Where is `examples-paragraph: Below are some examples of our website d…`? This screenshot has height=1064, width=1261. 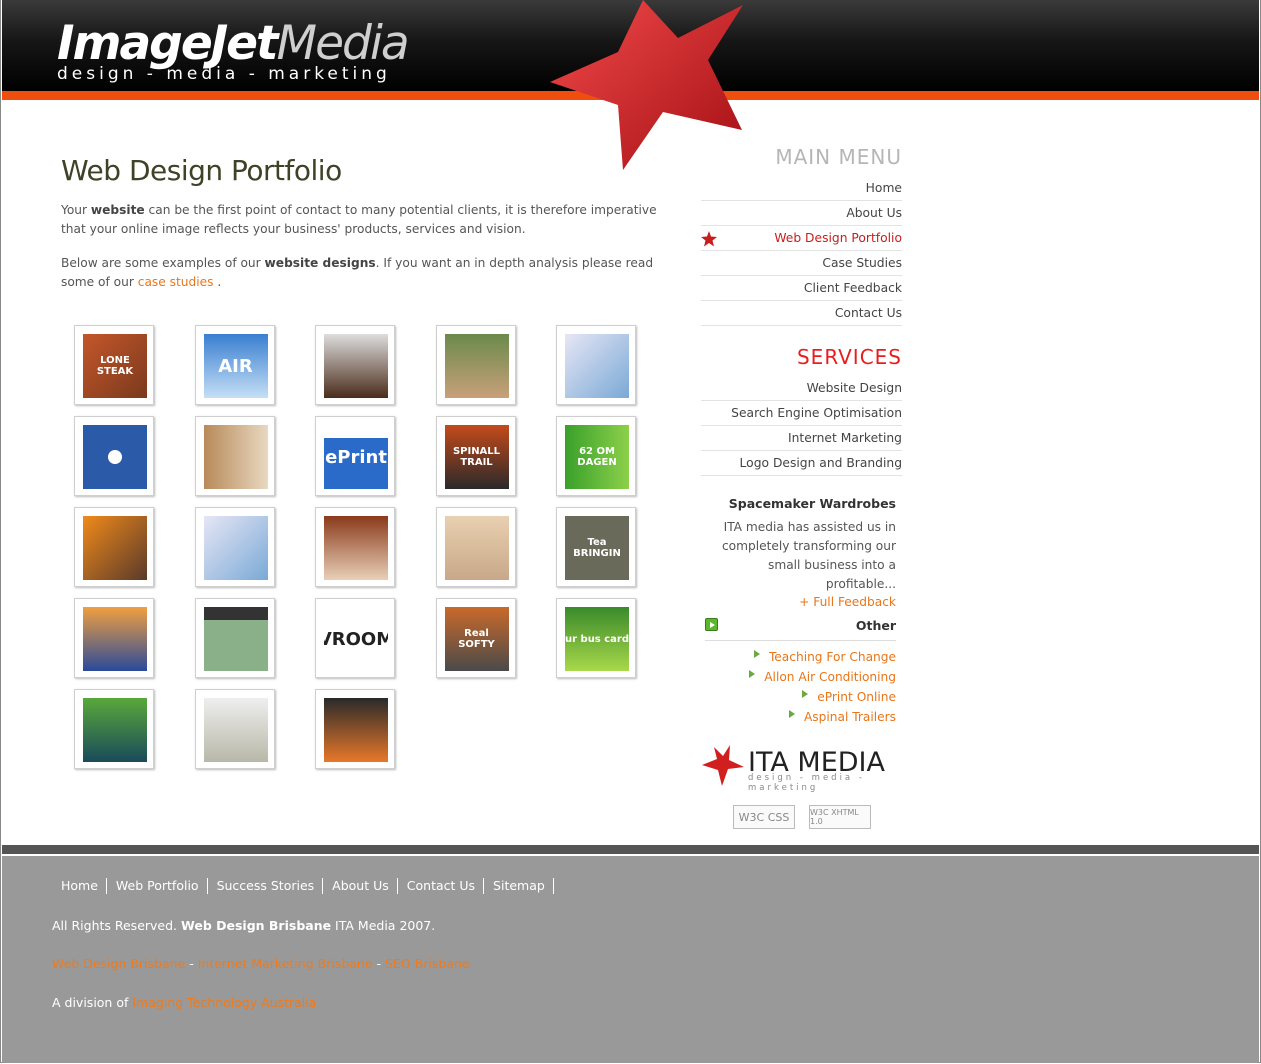
examples-paragraph: Below are some examples of our website d… is located at coordinates (361, 273).